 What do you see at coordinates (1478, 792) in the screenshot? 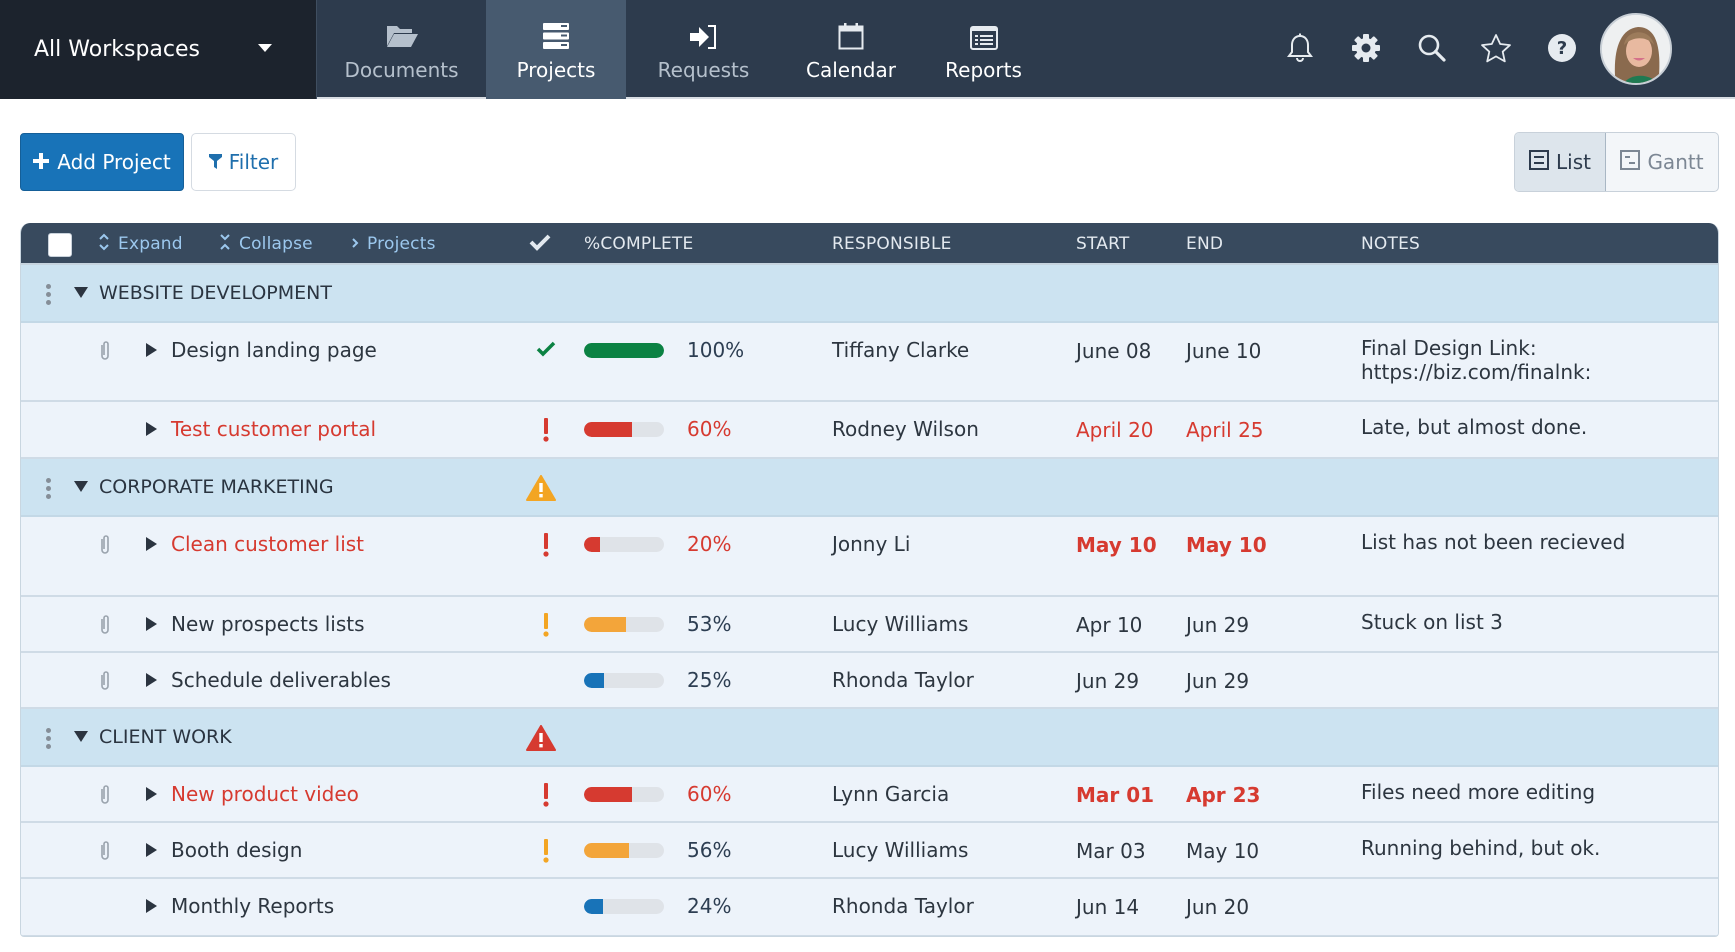
I see `notes-line: Files need more editing` at bounding box center [1478, 792].